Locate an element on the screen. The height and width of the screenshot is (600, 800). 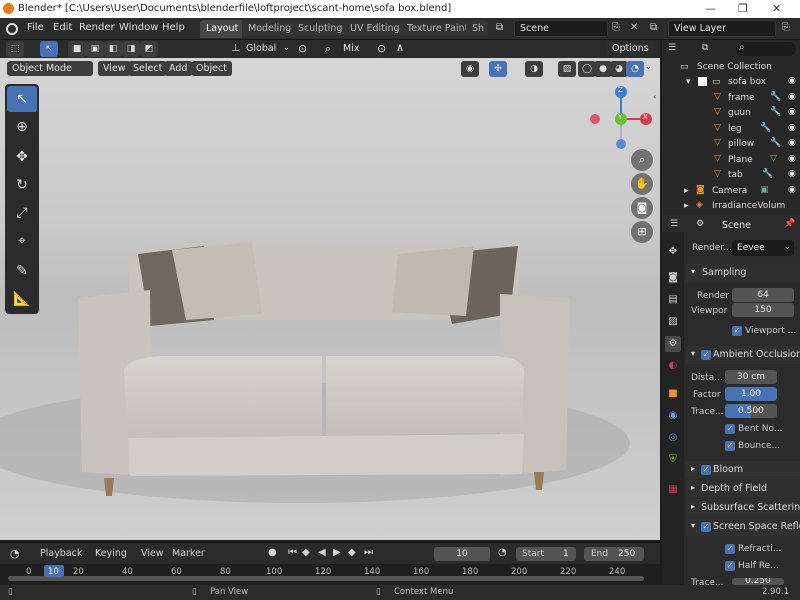
editor-type-icon: ⬚ is located at coordinates (15, 49).